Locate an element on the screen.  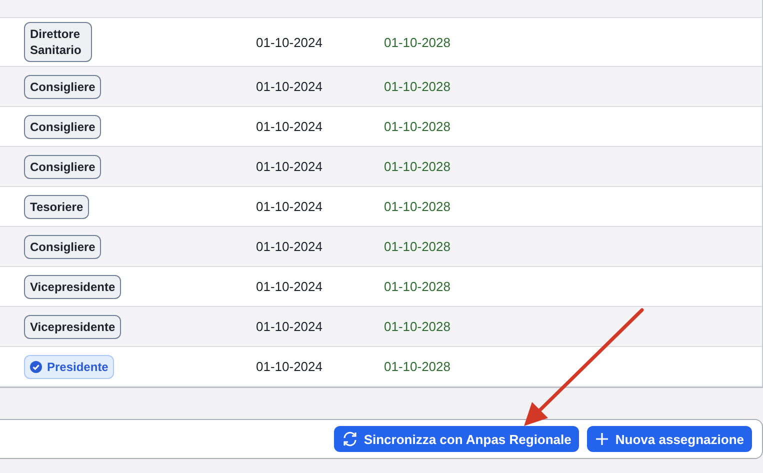
role-badge: Tesoriere is located at coordinates (57, 206).